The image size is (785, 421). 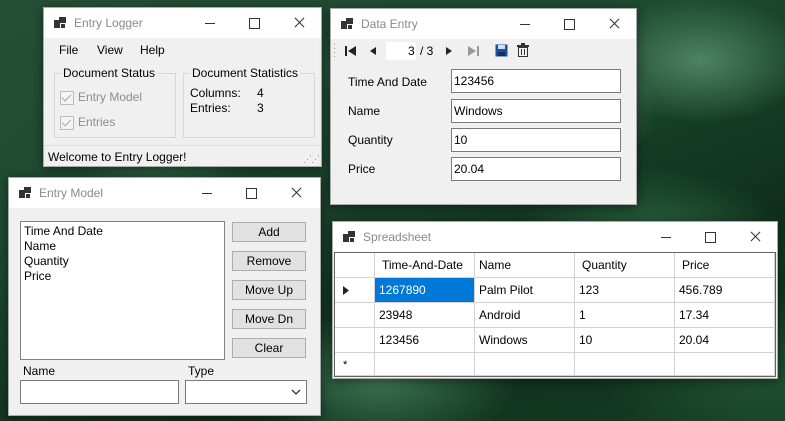 What do you see at coordinates (355, 364) in the screenshot?
I see `new-row-marker: *` at bounding box center [355, 364].